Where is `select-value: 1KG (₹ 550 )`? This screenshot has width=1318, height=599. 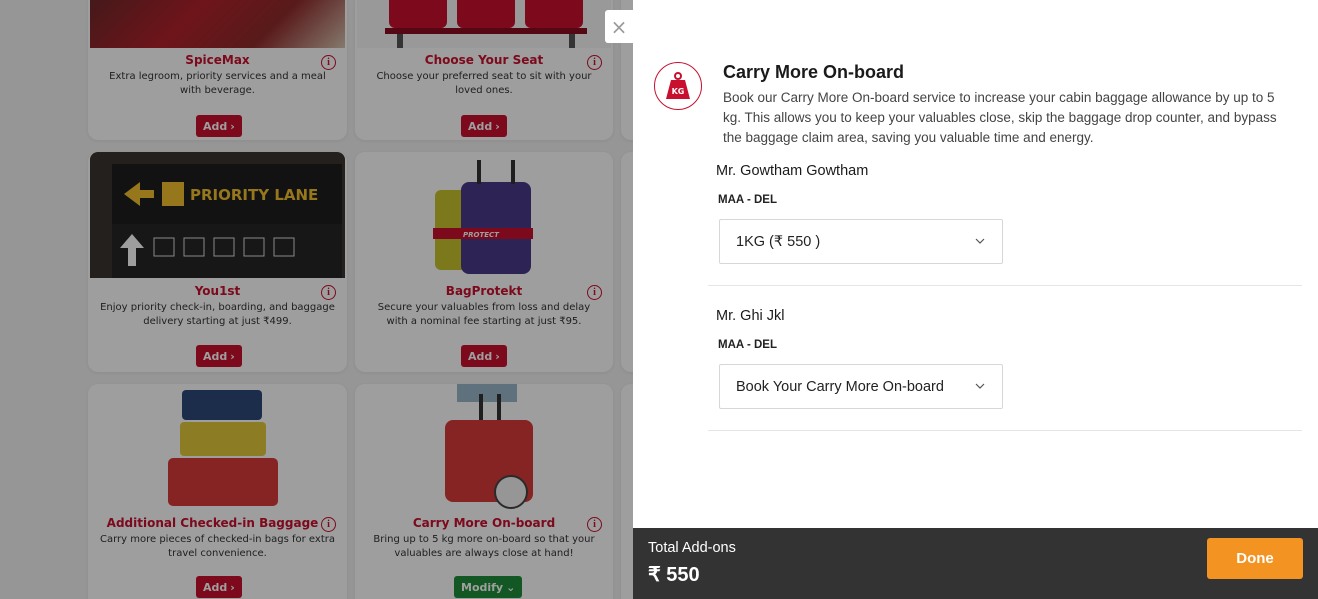
select-value: 1KG (₹ 550 ) is located at coordinates (778, 241).